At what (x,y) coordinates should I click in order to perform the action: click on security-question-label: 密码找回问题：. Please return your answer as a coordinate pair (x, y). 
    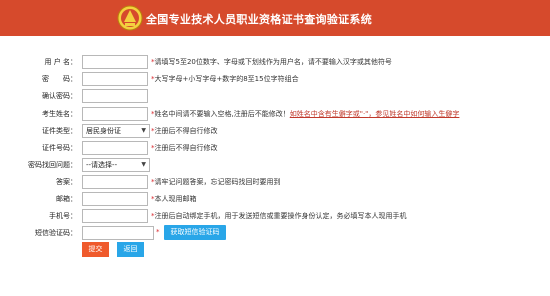
    Looking at the image, I should click on (52, 165).